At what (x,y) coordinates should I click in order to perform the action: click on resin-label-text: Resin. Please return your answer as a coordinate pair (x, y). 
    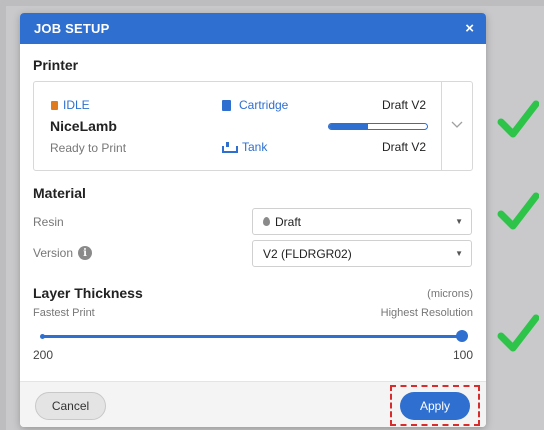
    Looking at the image, I should click on (48, 222).